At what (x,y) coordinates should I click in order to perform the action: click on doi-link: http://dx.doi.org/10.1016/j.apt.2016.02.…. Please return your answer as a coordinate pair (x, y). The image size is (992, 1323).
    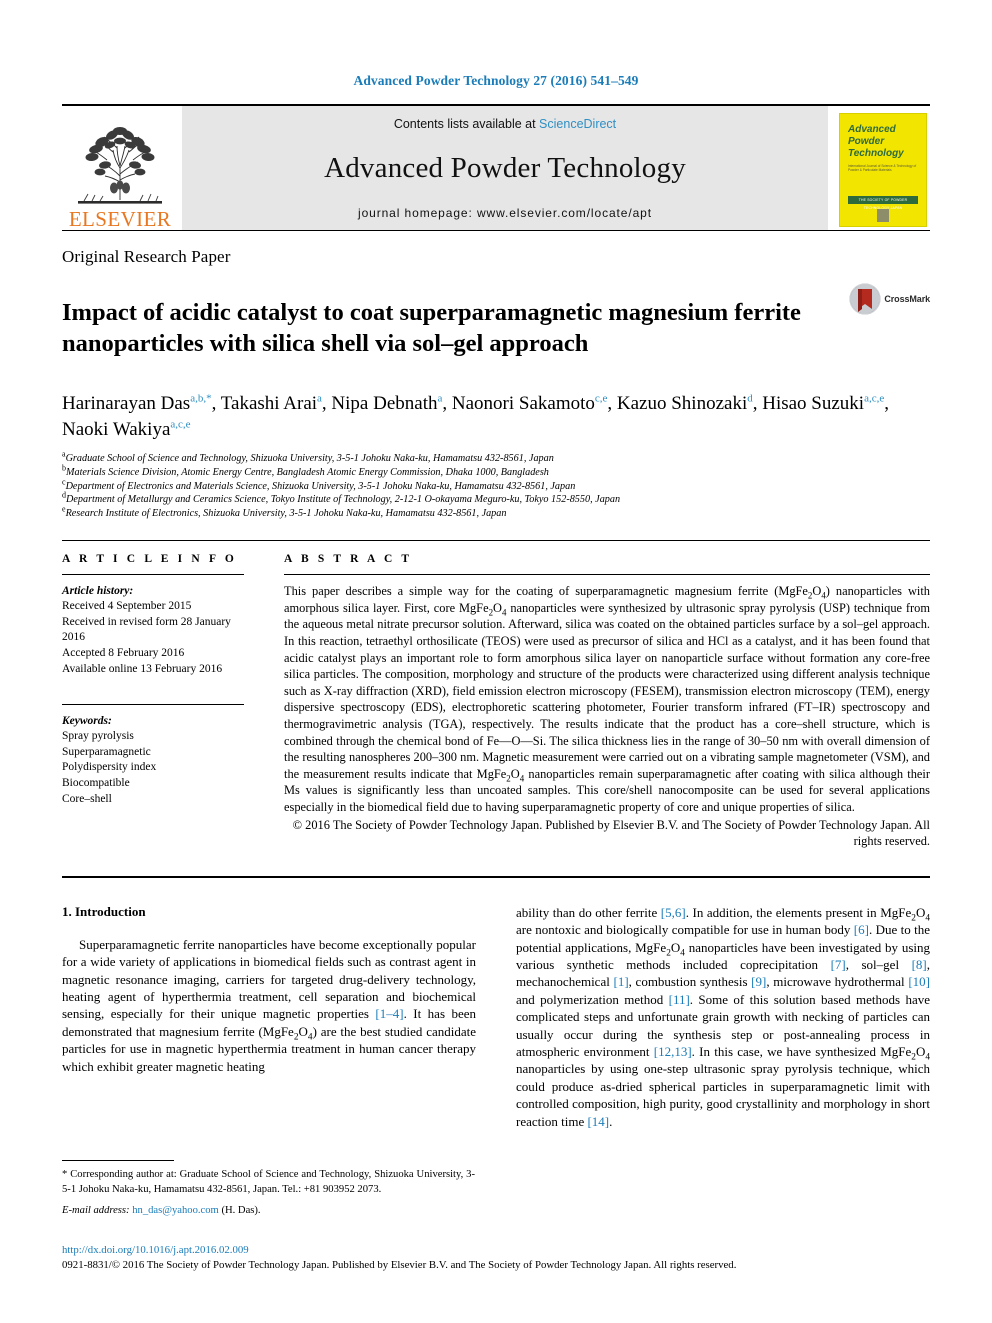
    Looking at the image, I should click on (496, 1250).